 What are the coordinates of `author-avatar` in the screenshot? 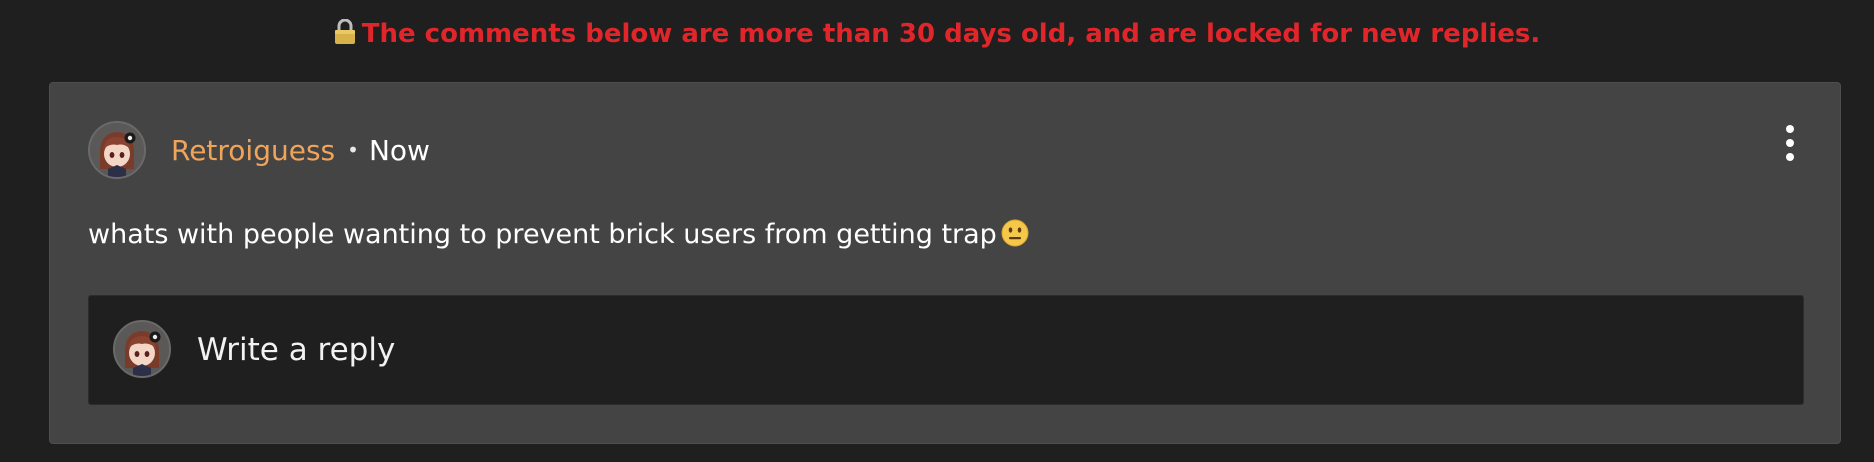 It's located at (117, 150).